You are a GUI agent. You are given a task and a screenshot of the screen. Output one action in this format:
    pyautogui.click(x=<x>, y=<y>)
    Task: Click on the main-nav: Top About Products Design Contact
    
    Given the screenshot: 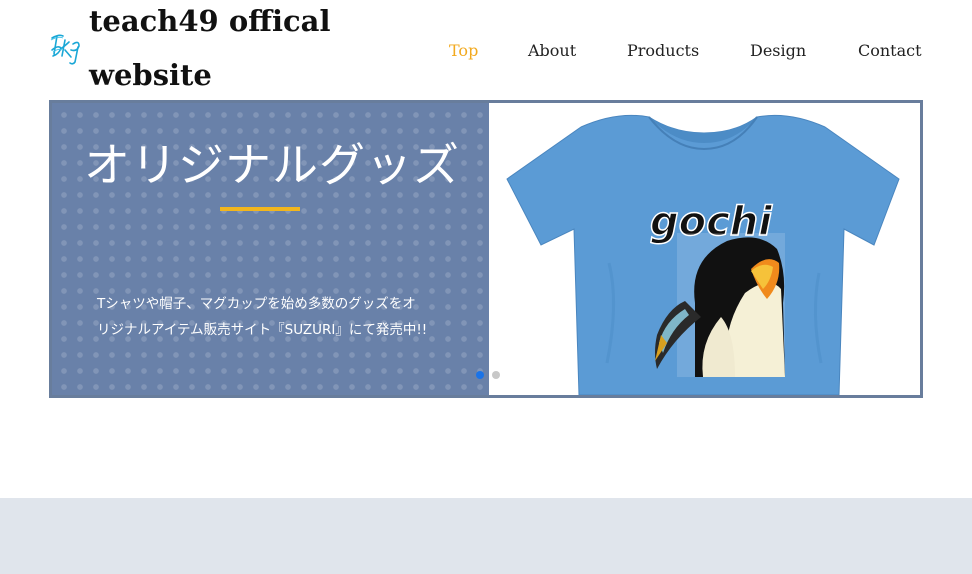 What is the action you would take?
    pyautogui.click(x=486, y=51)
    